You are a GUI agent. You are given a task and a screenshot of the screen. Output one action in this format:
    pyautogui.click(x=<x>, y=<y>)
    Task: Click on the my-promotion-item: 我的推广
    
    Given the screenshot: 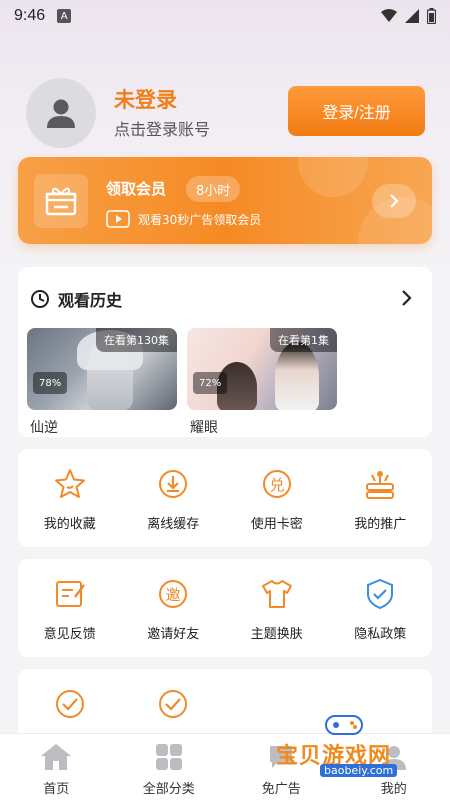 What is the action you would take?
    pyautogui.click(x=381, y=498)
    